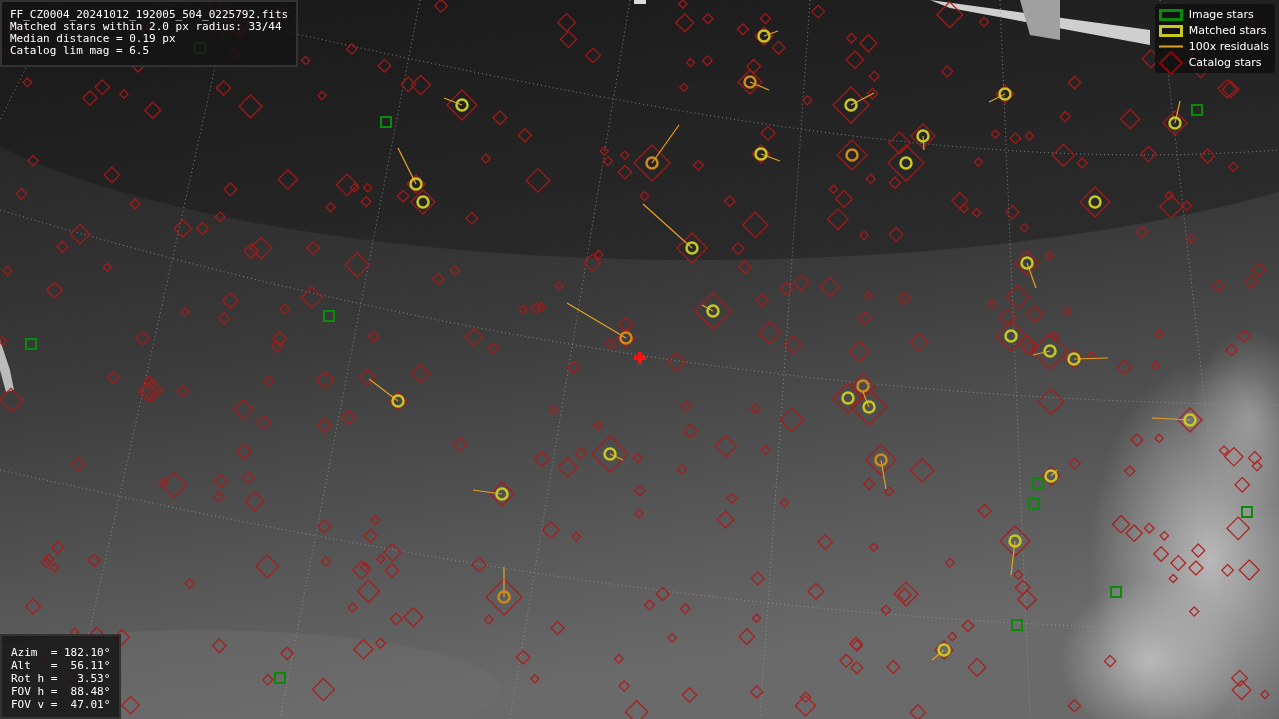 The height and width of the screenshot is (719, 1279). I want to click on legend-label: 100x residuals, so click(1228, 46).